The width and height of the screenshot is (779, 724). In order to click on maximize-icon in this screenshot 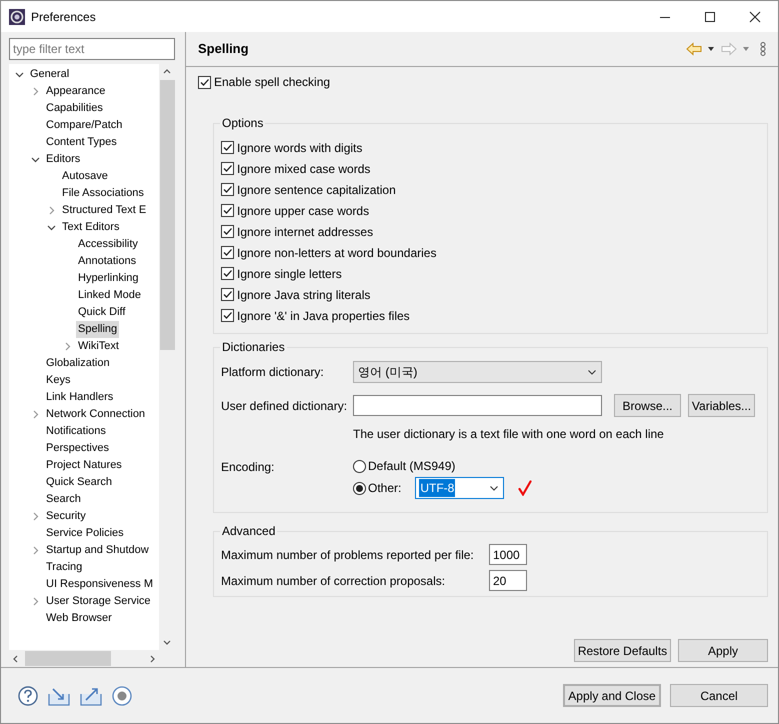, I will do `click(710, 16)`.